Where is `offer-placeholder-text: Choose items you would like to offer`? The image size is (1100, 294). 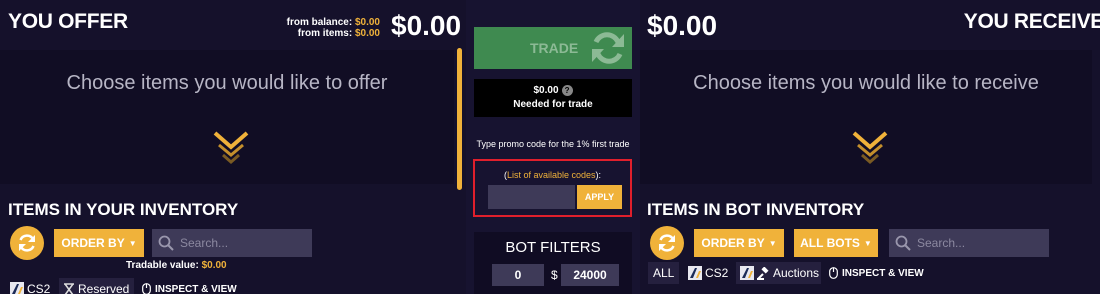
offer-placeholder-text: Choose items you would like to offer is located at coordinates (227, 83).